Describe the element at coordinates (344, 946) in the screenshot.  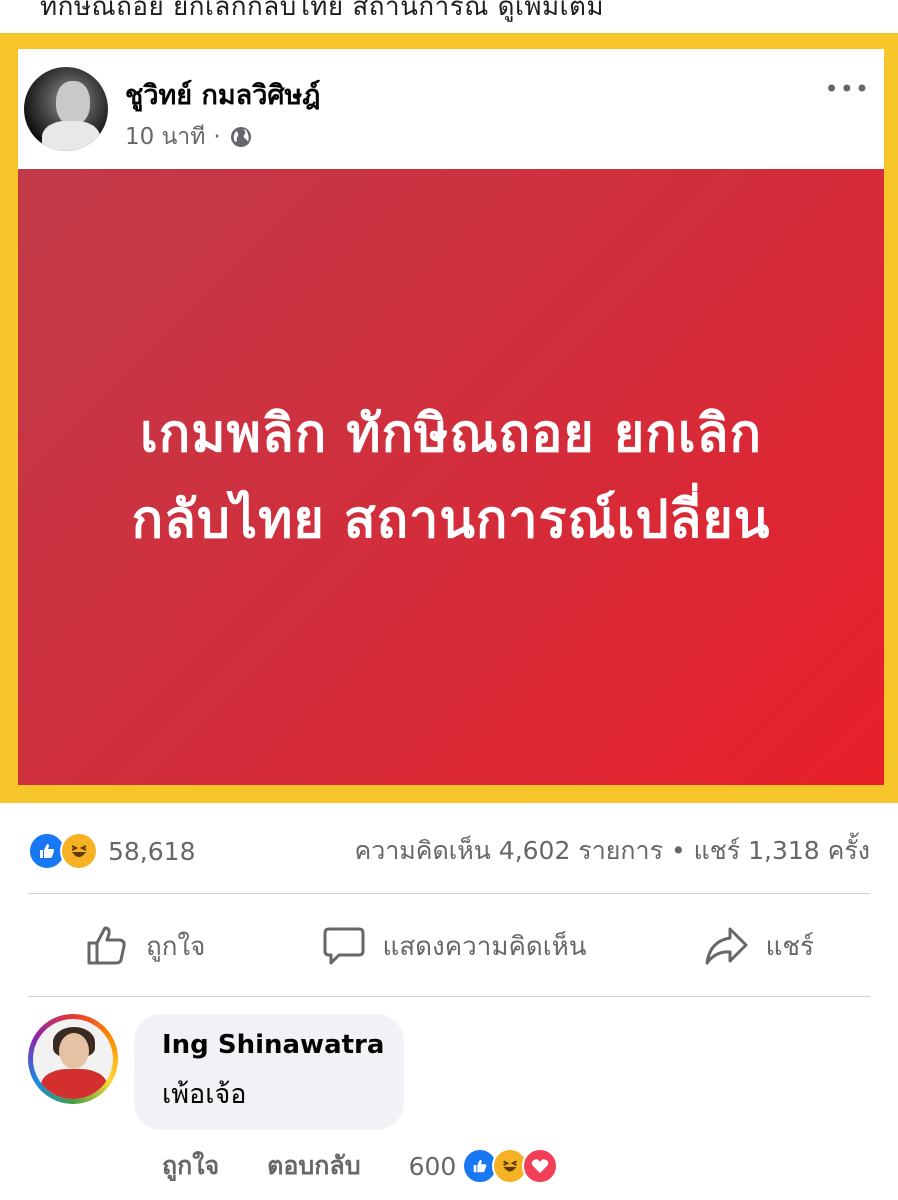
I see `comment-icon` at that location.